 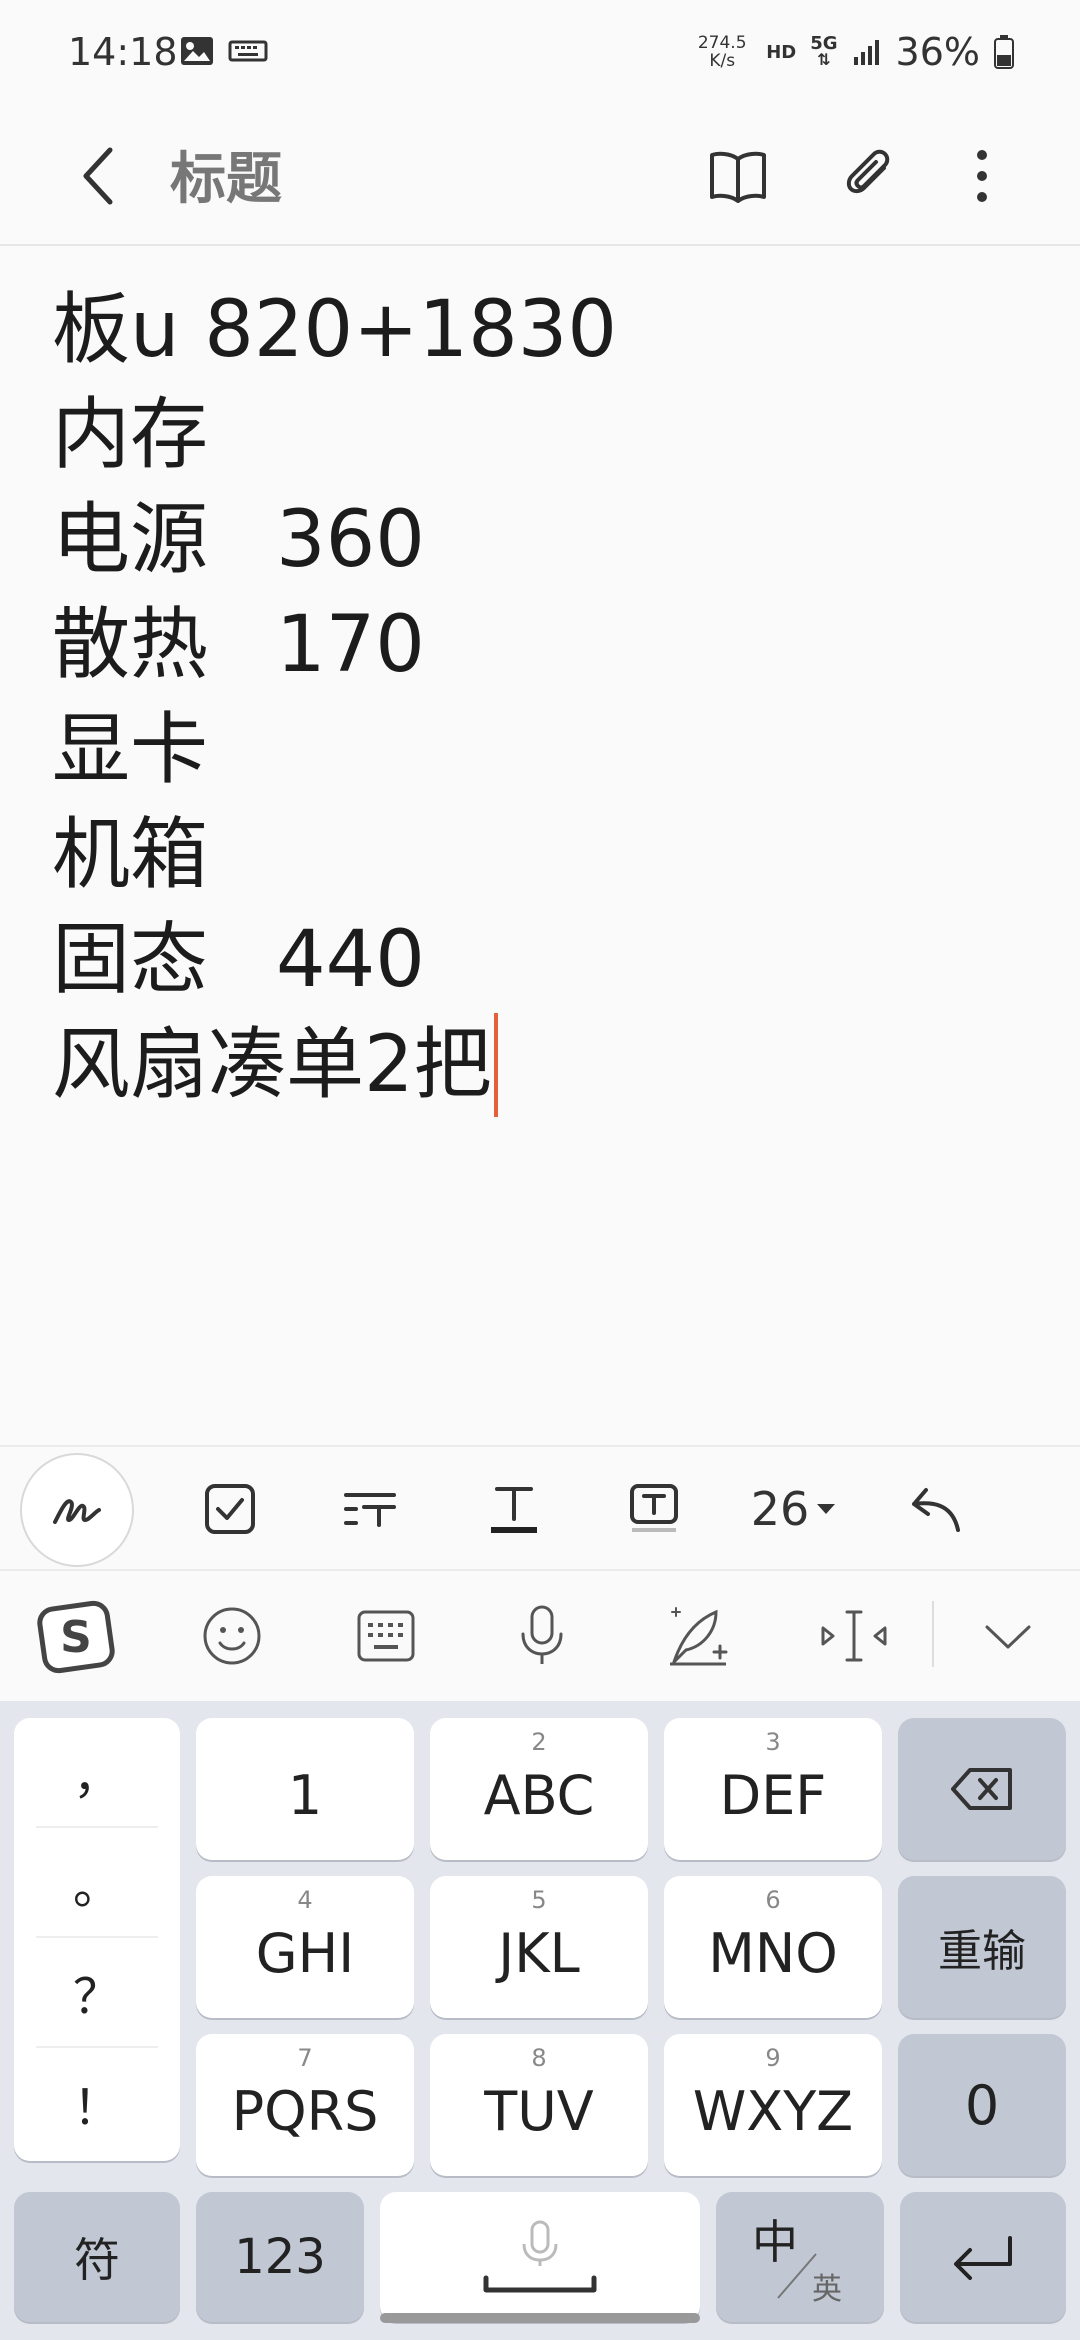 I want to click on paperclip-icon, so click(x=868, y=171).